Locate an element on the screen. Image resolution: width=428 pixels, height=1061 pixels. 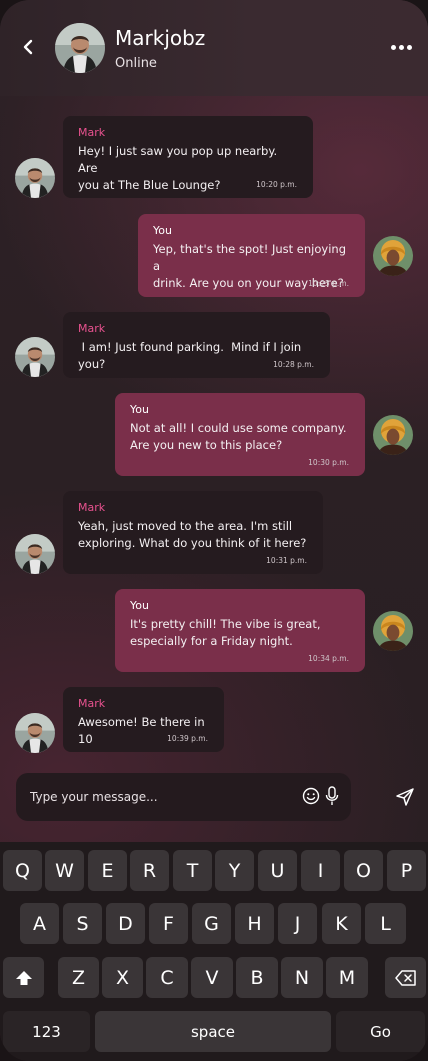
key-l: L is located at coordinates (385, 923).